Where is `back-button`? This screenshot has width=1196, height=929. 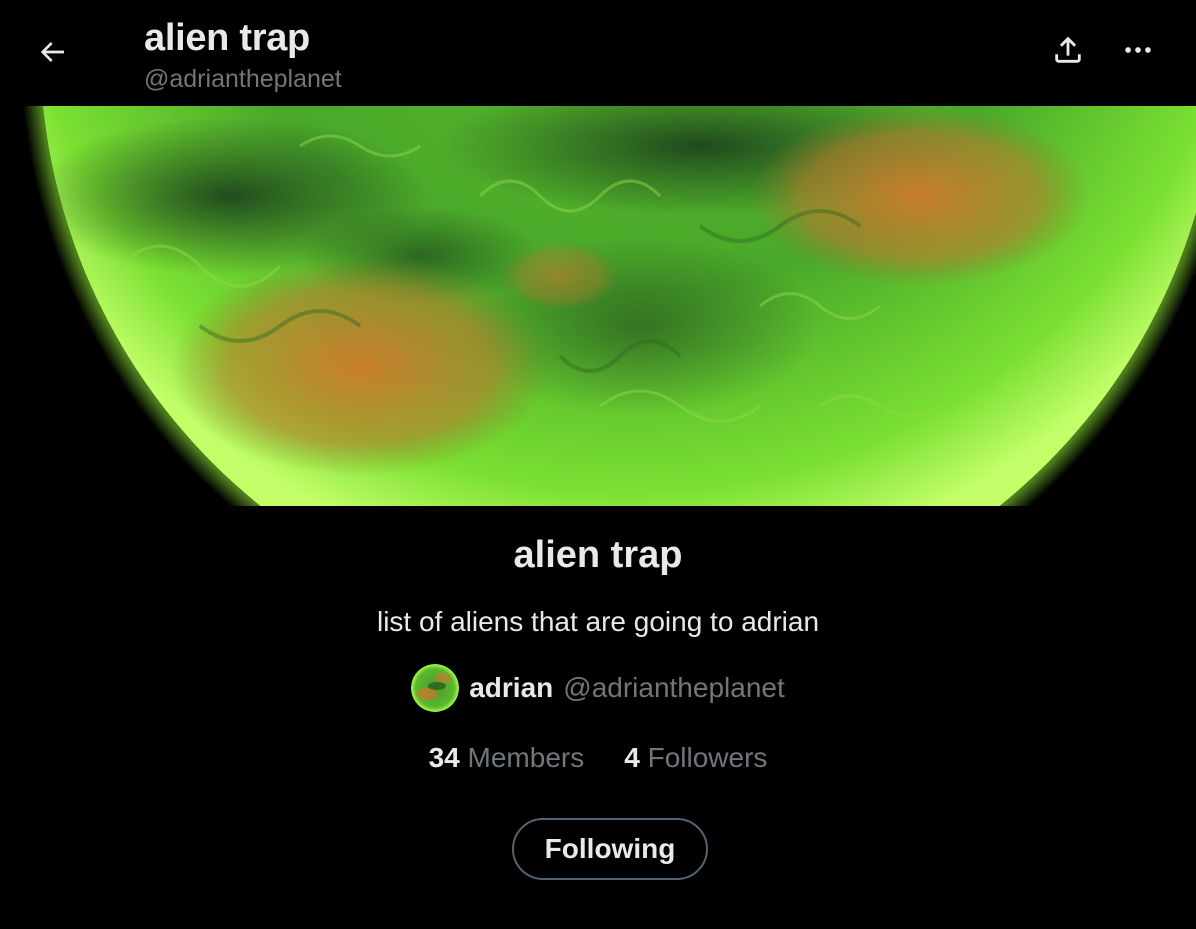
back-button is located at coordinates (52, 54).